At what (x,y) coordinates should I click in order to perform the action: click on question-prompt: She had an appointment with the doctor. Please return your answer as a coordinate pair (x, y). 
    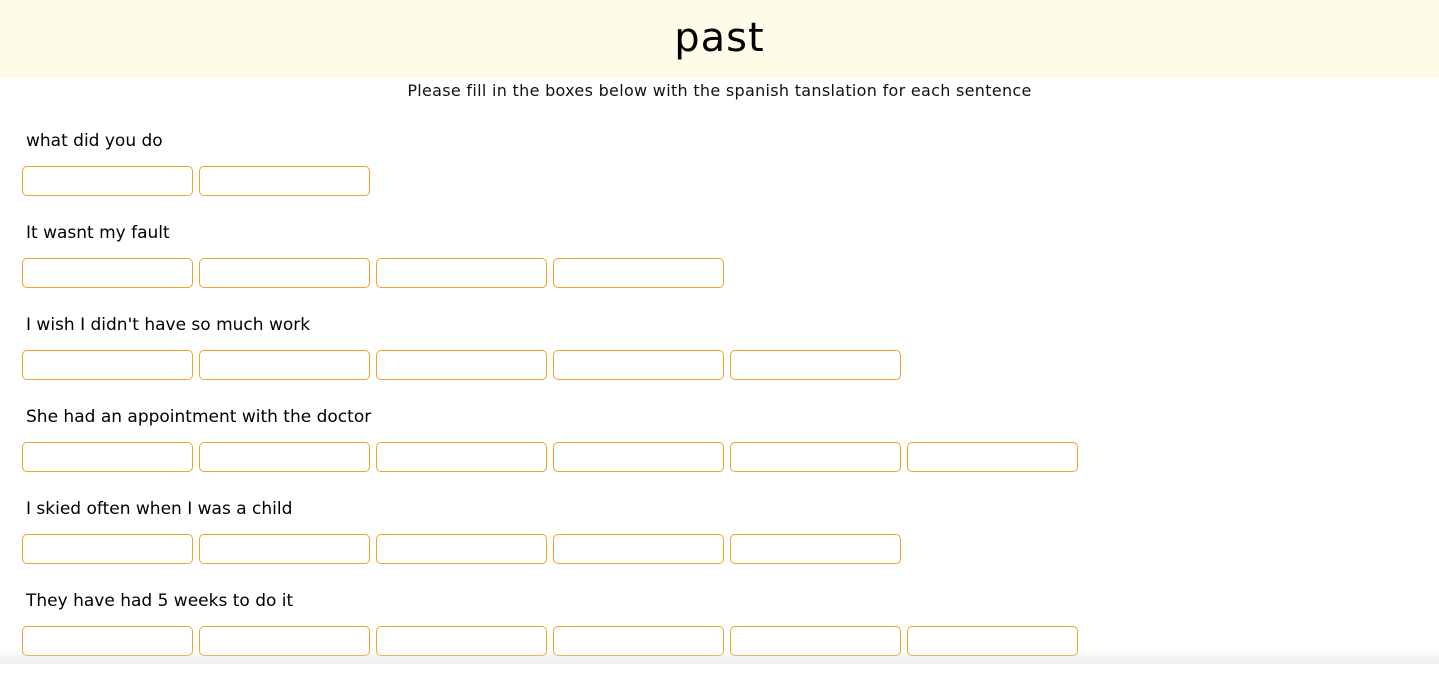
    Looking at the image, I should click on (198, 417).